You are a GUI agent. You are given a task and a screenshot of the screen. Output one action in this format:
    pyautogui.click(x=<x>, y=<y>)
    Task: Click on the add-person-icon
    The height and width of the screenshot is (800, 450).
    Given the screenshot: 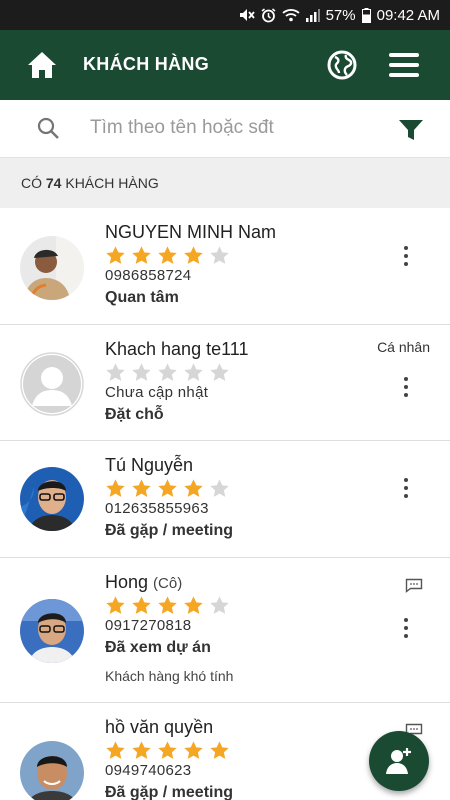 What is the action you would take?
    pyautogui.click(x=398, y=761)
    